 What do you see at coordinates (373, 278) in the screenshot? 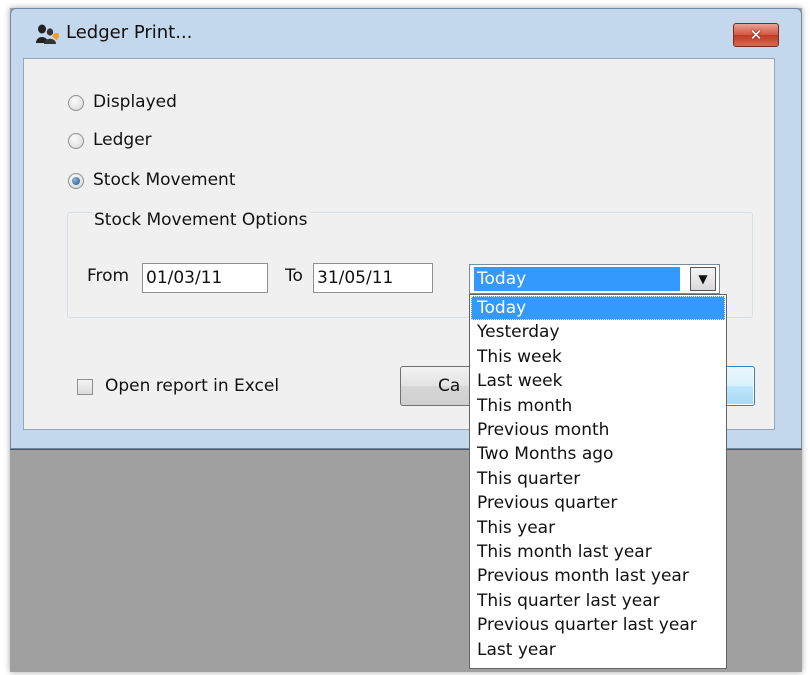
I see `to-date-input` at bounding box center [373, 278].